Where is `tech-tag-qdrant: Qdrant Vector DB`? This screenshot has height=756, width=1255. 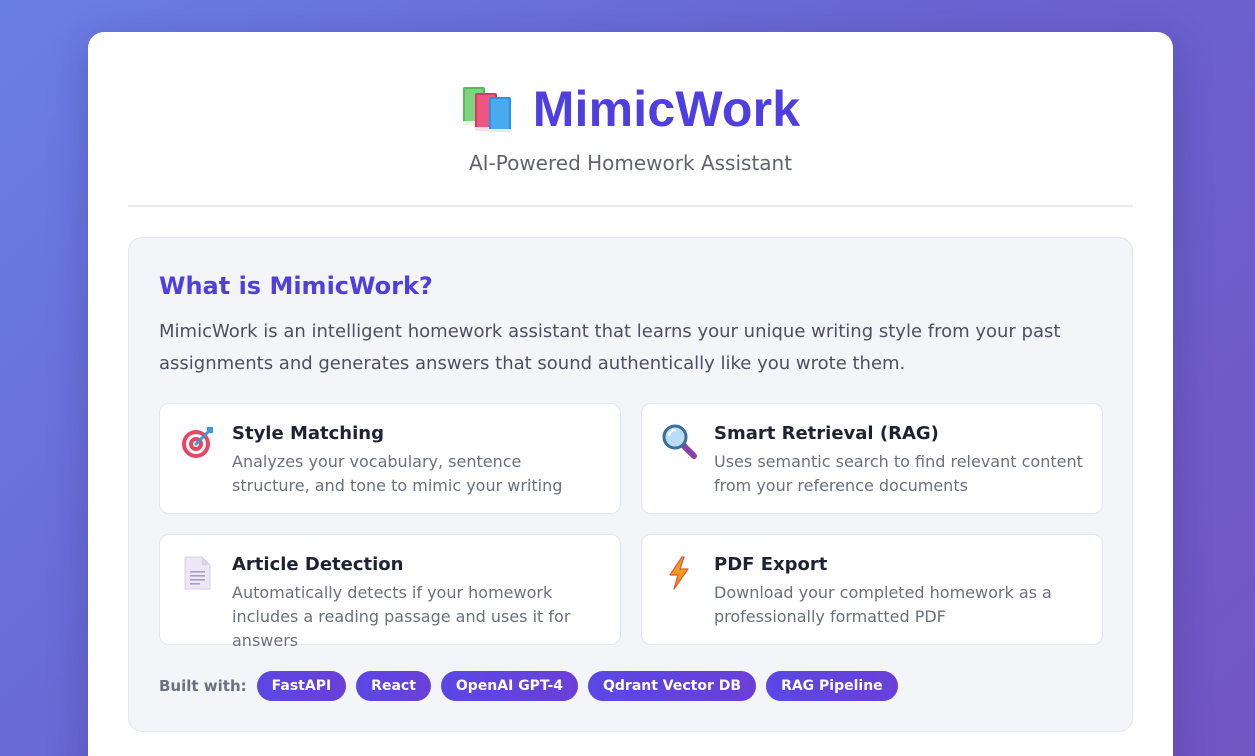 tech-tag-qdrant: Qdrant Vector DB is located at coordinates (672, 686).